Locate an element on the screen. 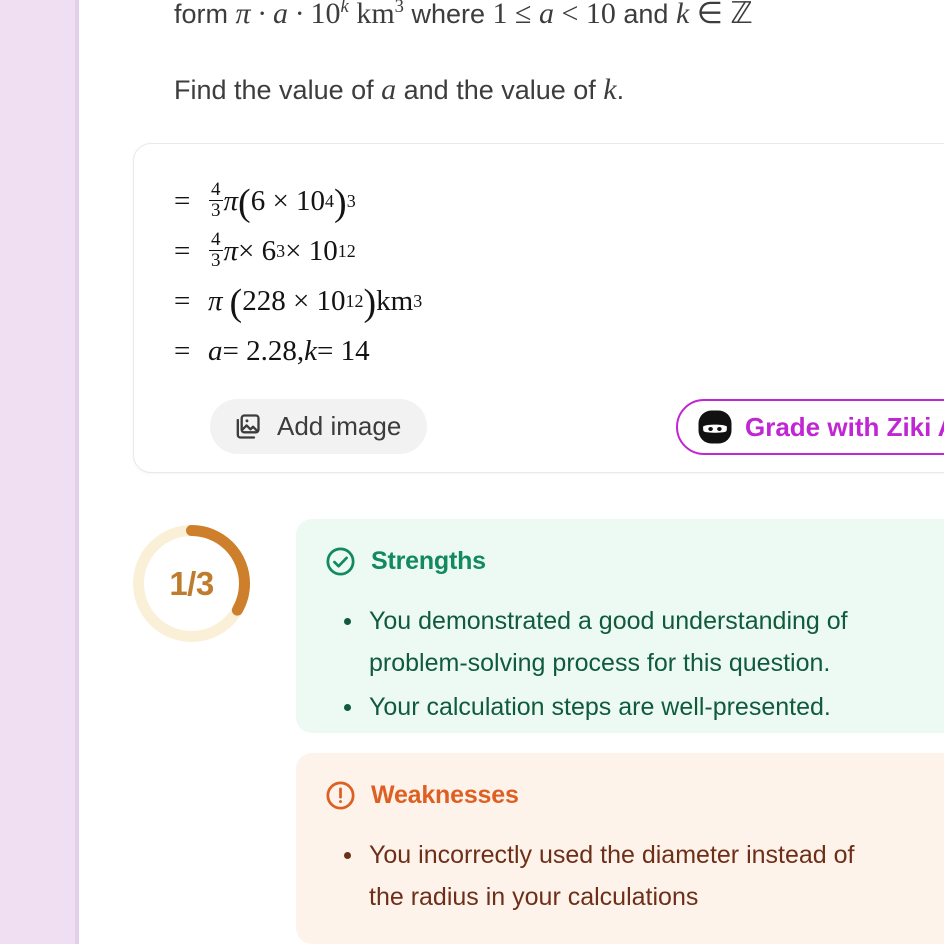  math-line-1-equals: = is located at coordinates (182, 200).